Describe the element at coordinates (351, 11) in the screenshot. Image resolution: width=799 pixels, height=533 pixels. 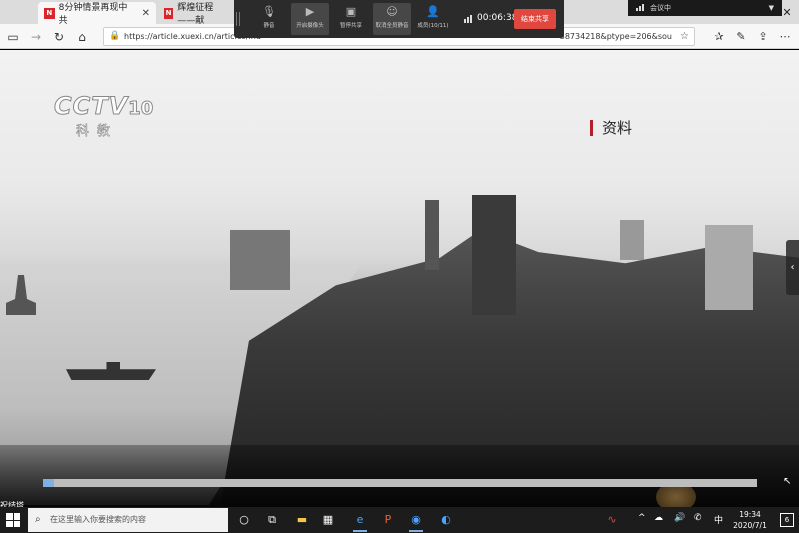
I see `pause-share-icon: ▣` at that location.